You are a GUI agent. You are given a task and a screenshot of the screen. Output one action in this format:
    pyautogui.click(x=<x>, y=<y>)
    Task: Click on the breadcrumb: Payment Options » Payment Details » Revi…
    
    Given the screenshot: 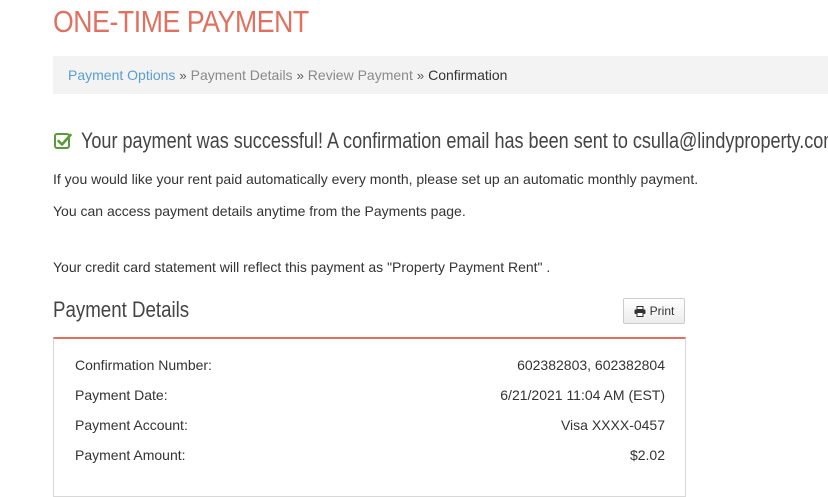 What is the action you would take?
    pyautogui.click(x=440, y=75)
    